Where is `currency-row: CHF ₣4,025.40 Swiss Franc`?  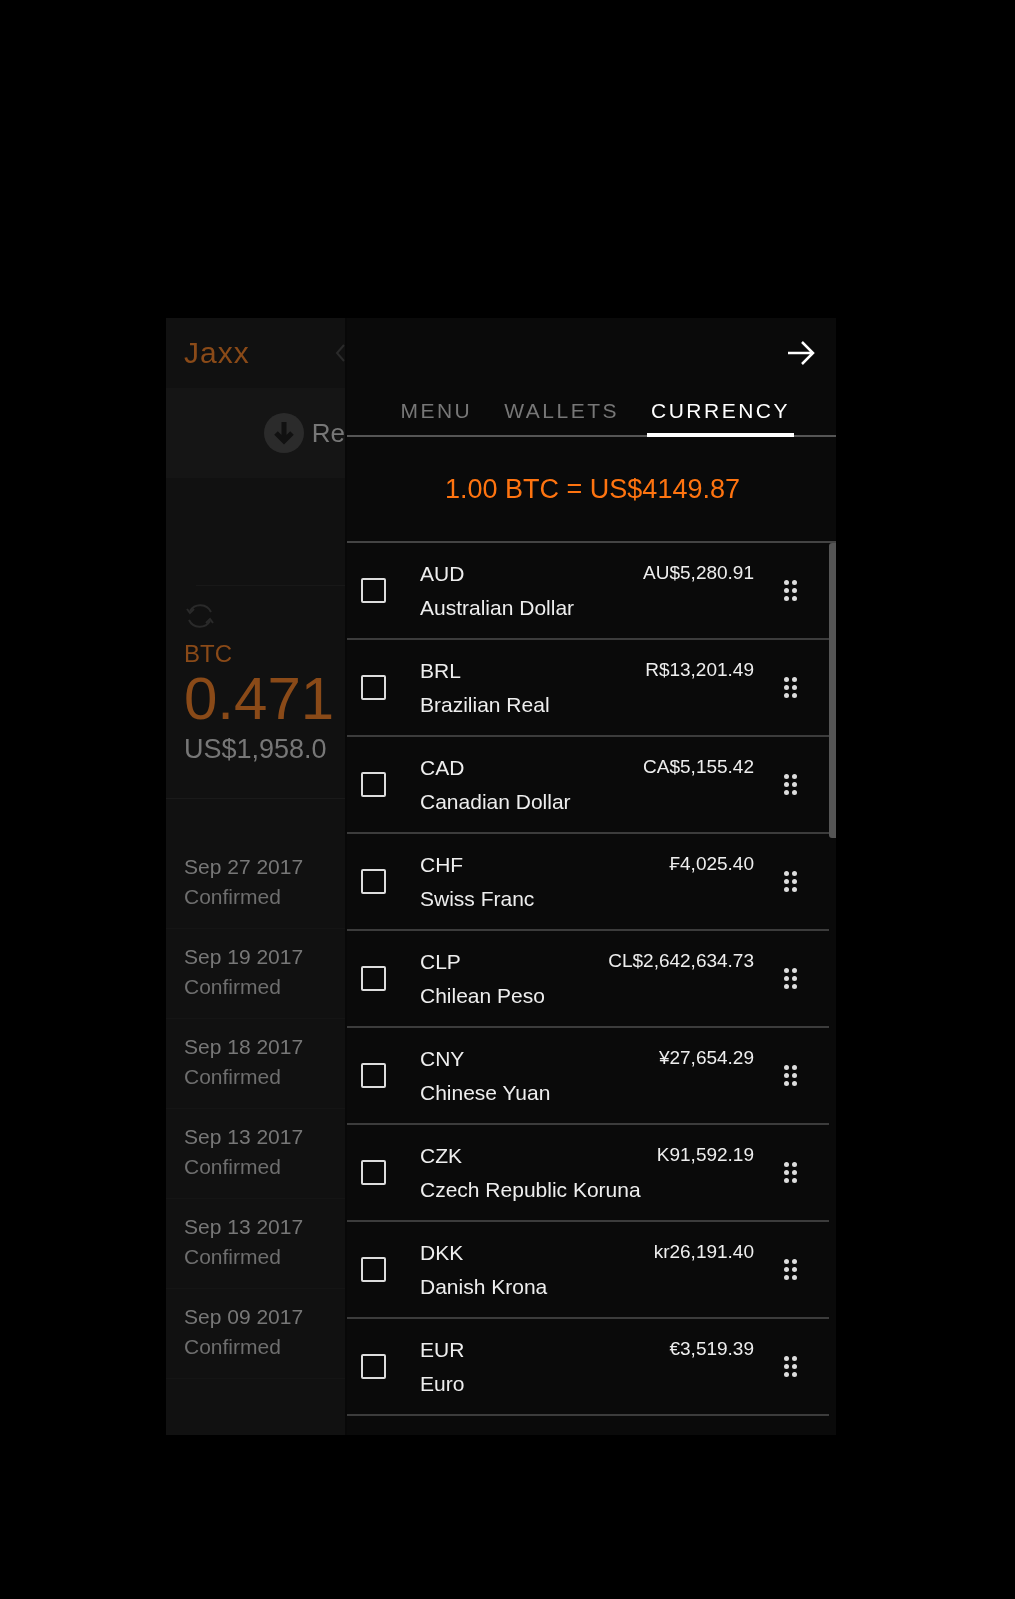 currency-row: CHF ₣4,025.40 Swiss Franc is located at coordinates (588, 882).